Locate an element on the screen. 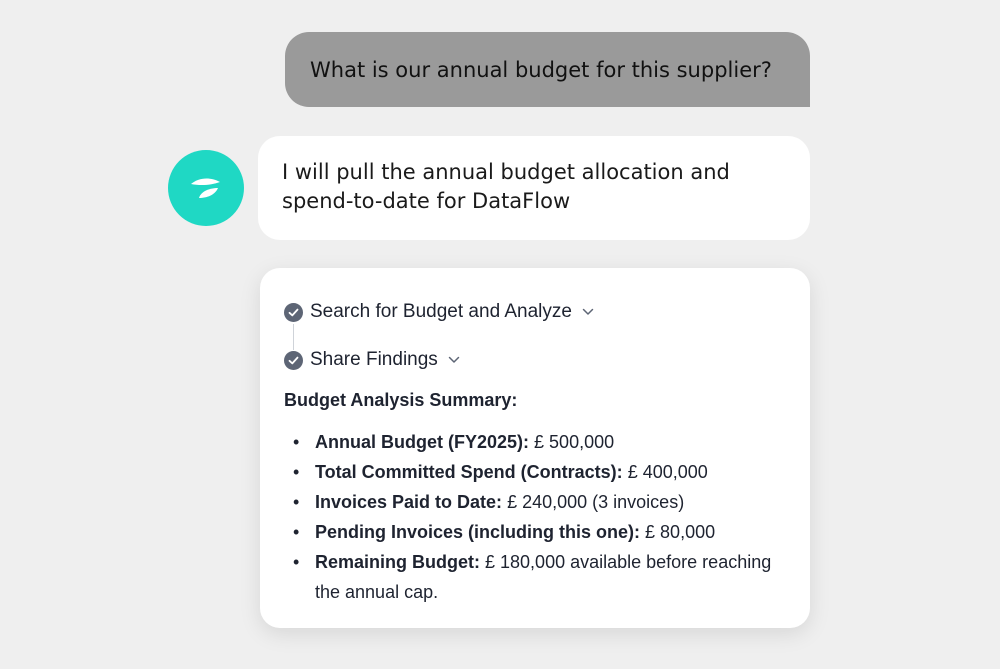 Image resolution: width=1000 pixels, height=669 pixels. step-search-budget: Search for Budget and Analyze is located at coordinates (439, 312).